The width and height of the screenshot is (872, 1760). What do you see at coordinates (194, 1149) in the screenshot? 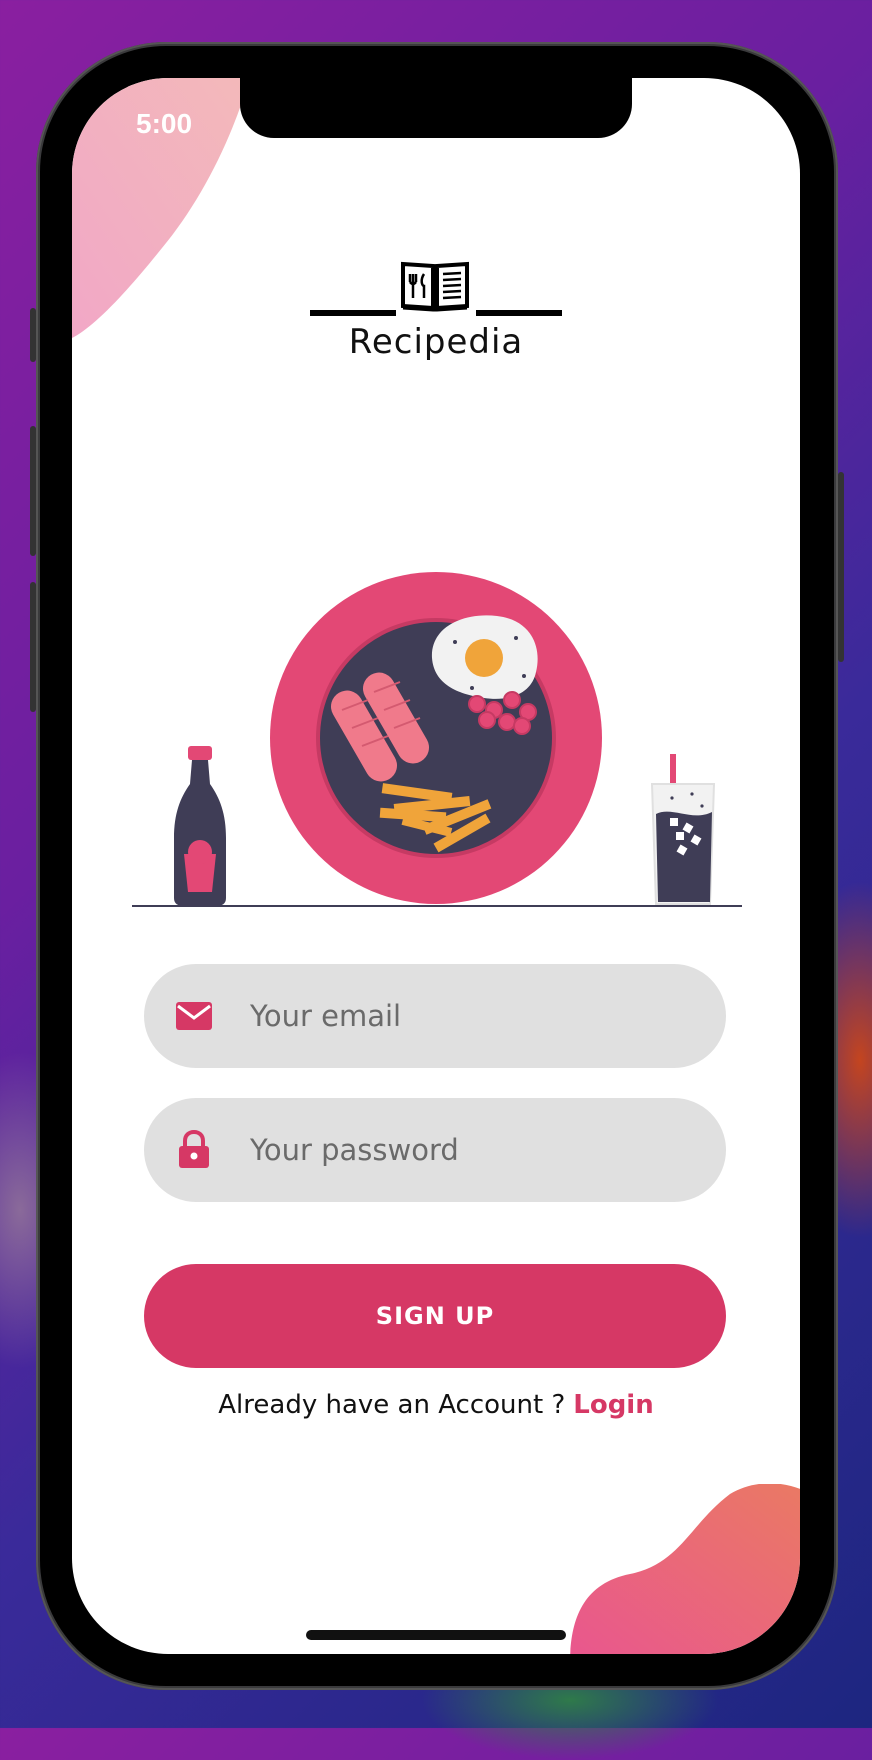
I see `lock-icon` at bounding box center [194, 1149].